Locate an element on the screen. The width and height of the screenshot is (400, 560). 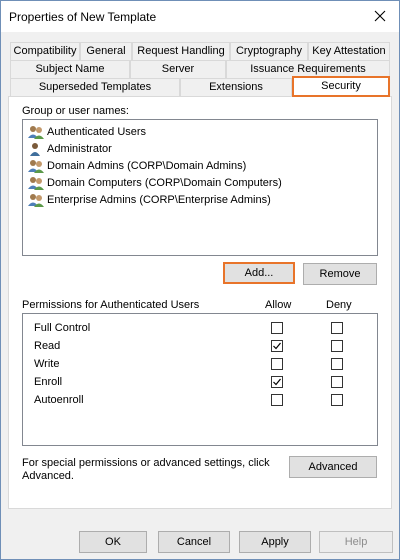
tab-superseded-templates: Superseded Templates is located at coordinates (95, 87).